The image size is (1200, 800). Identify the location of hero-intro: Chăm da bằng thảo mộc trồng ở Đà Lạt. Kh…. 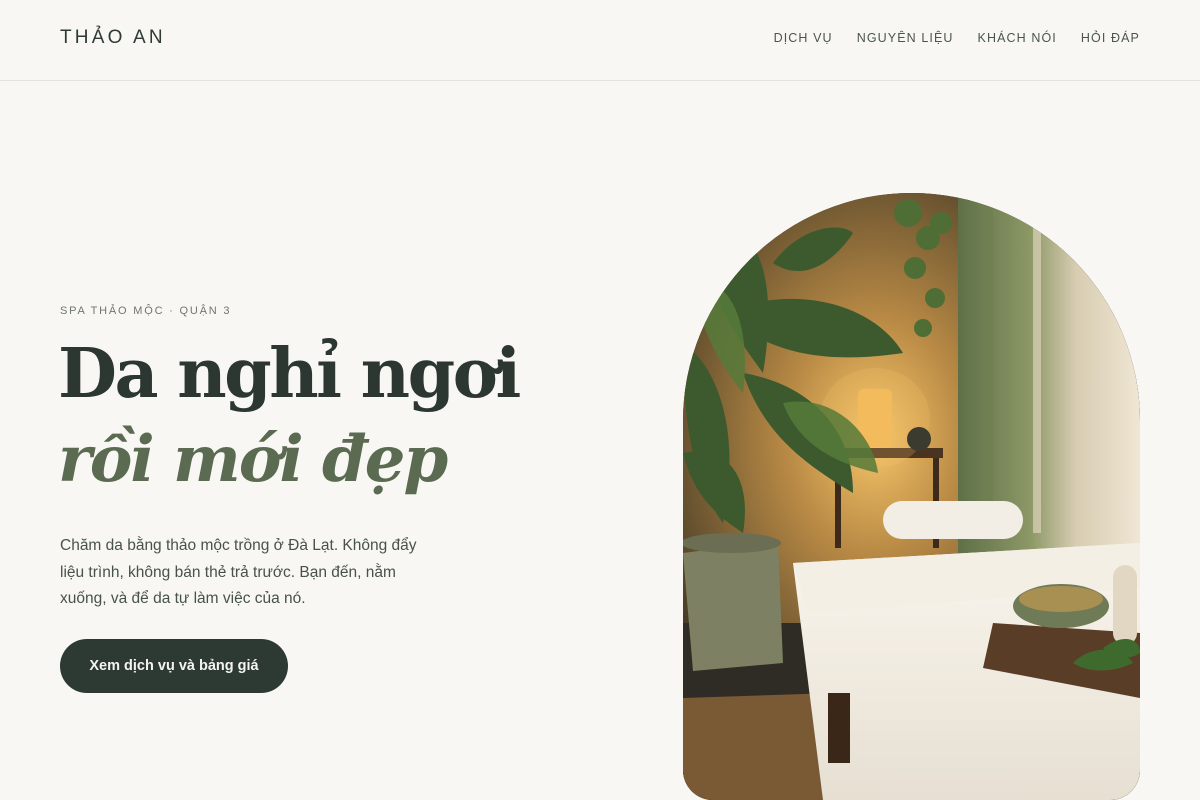
(238, 572).